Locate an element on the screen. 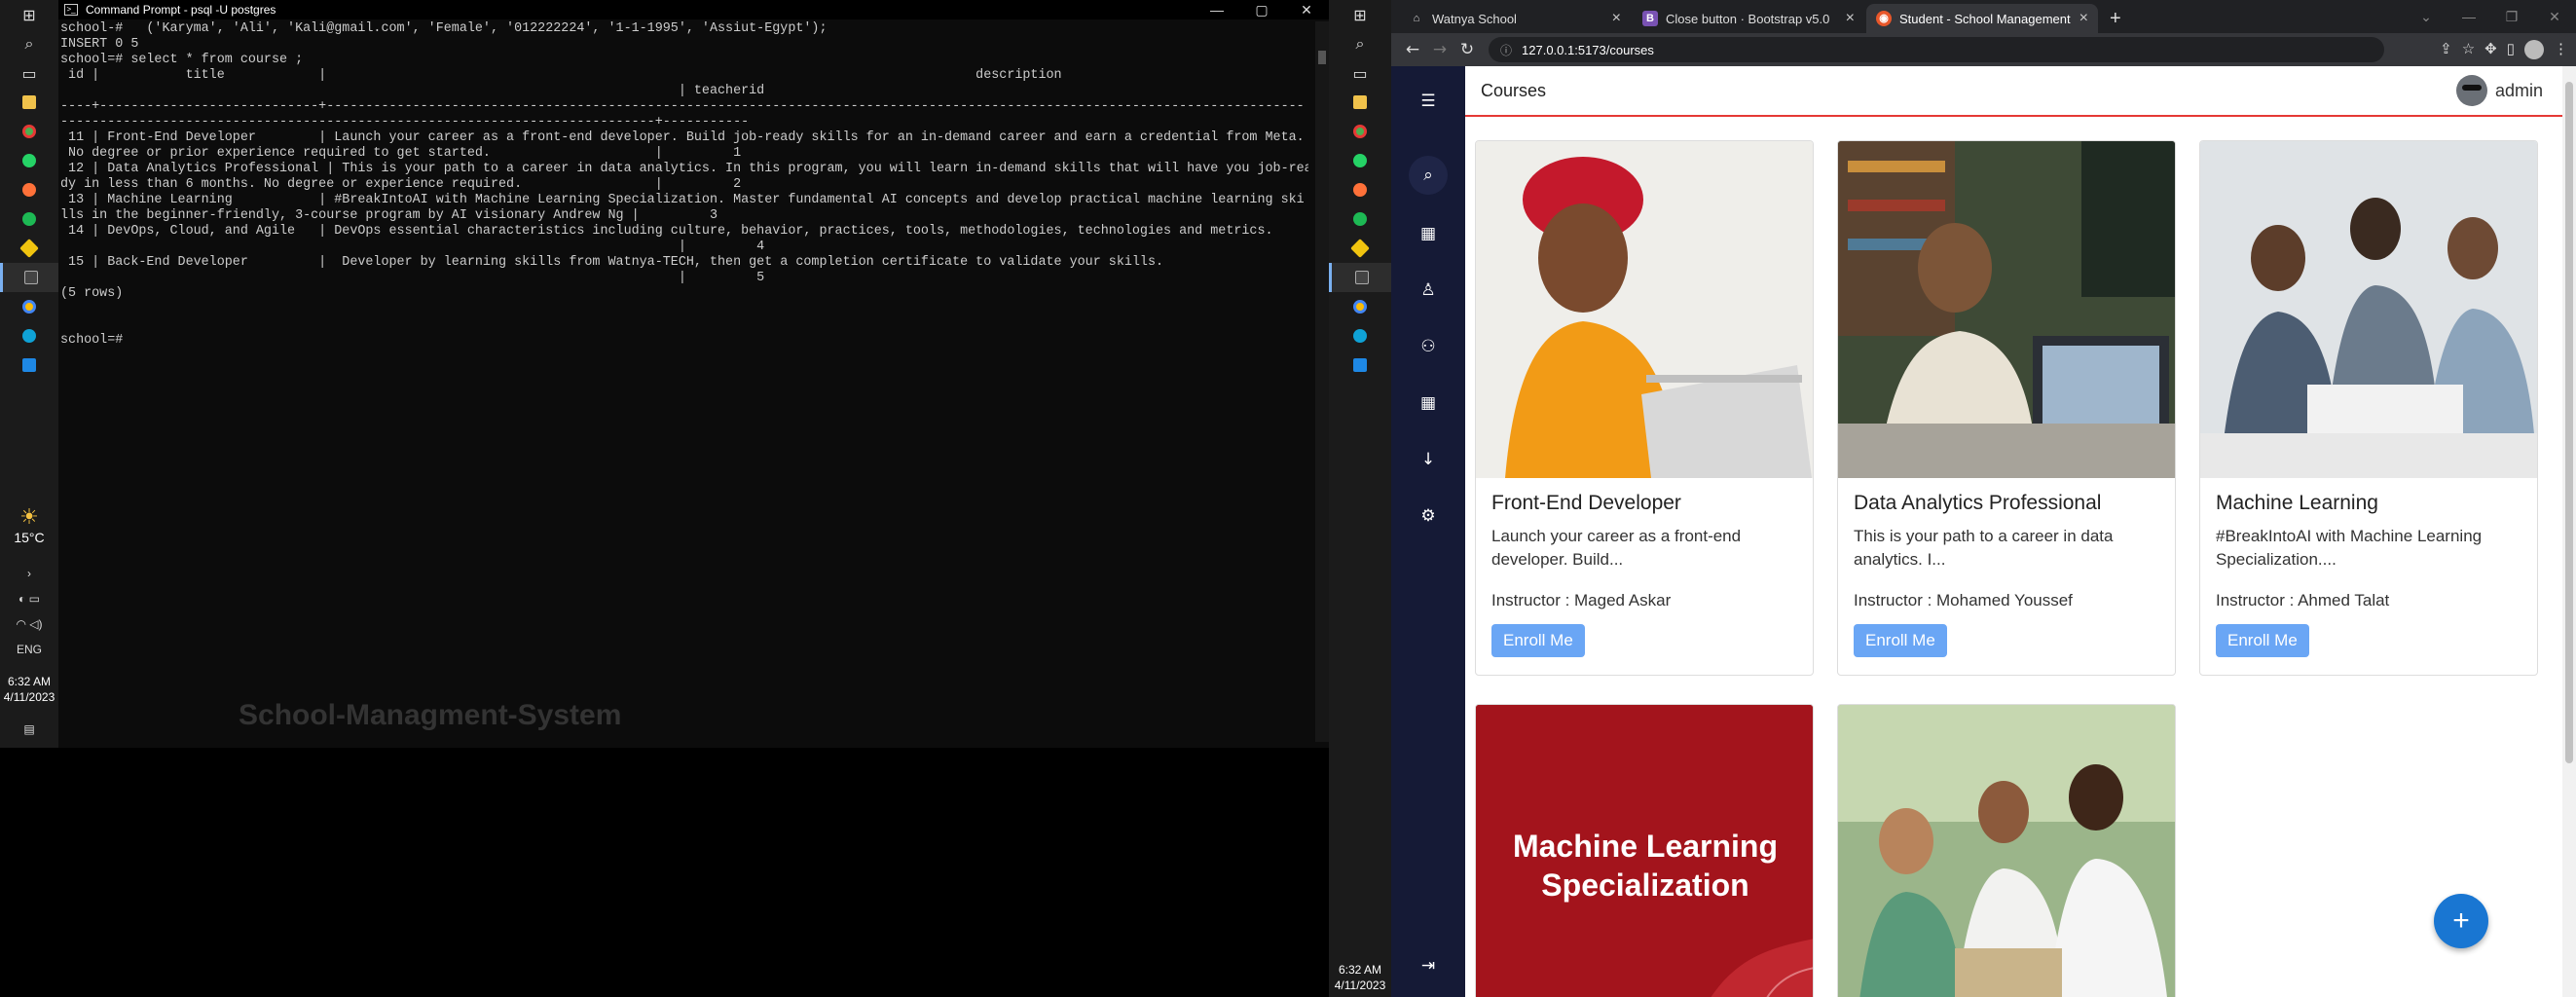 This screenshot has height=997, width=2576. maximize-icon: ▢ is located at coordinates (1261, 10).